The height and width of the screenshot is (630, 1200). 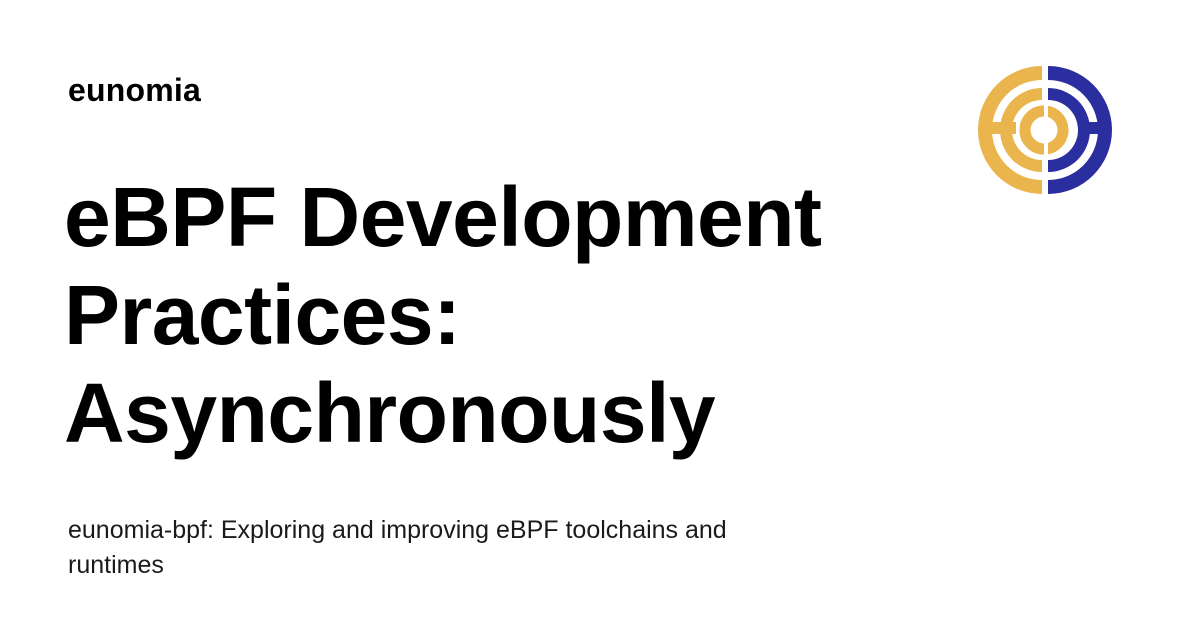 I want to click on eunomia-logo-icon, so click(x=1045, y=130).